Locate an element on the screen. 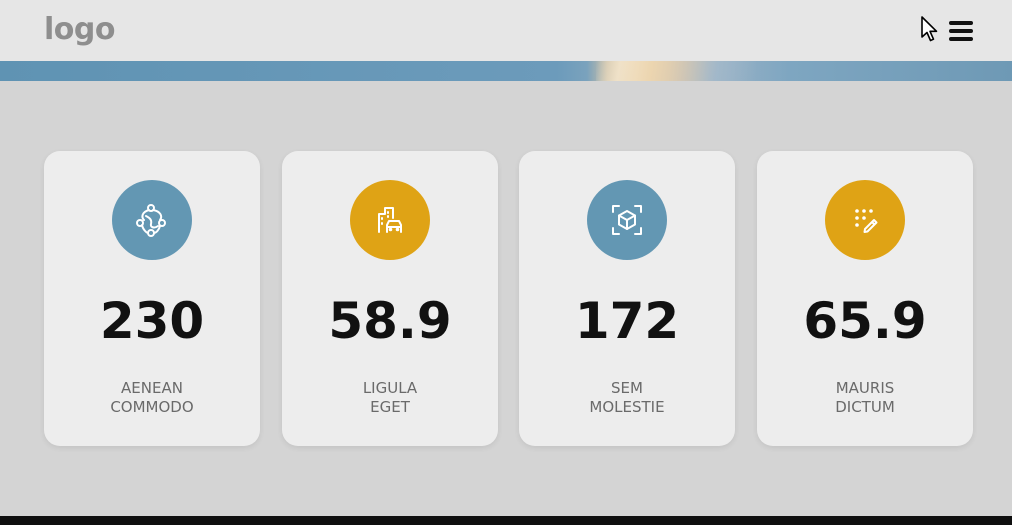 The height and width of the screenshot is (525, 1012). stat-card-ligula-eget: 58.9 LIGULA EGET is located at coordinates (390, 298).